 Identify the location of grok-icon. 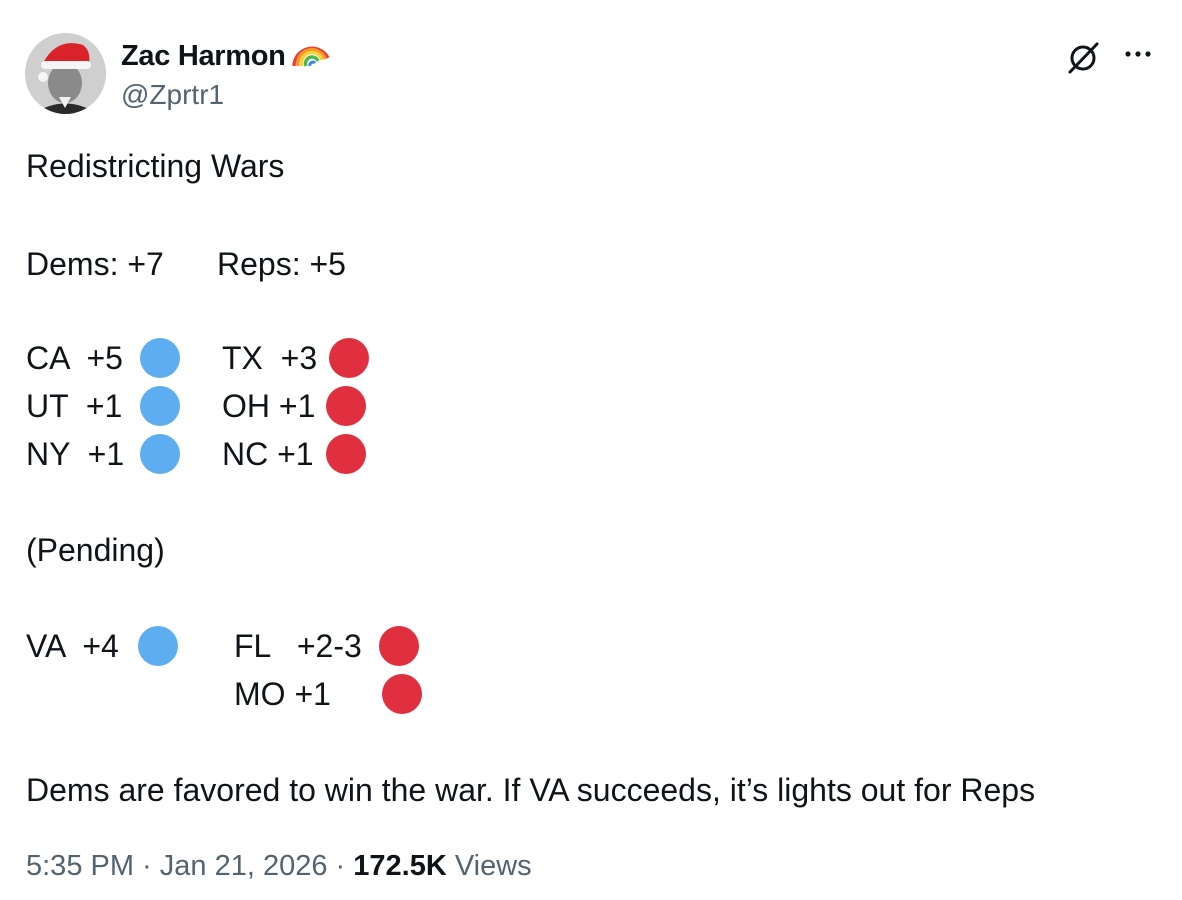
(1083, 58).